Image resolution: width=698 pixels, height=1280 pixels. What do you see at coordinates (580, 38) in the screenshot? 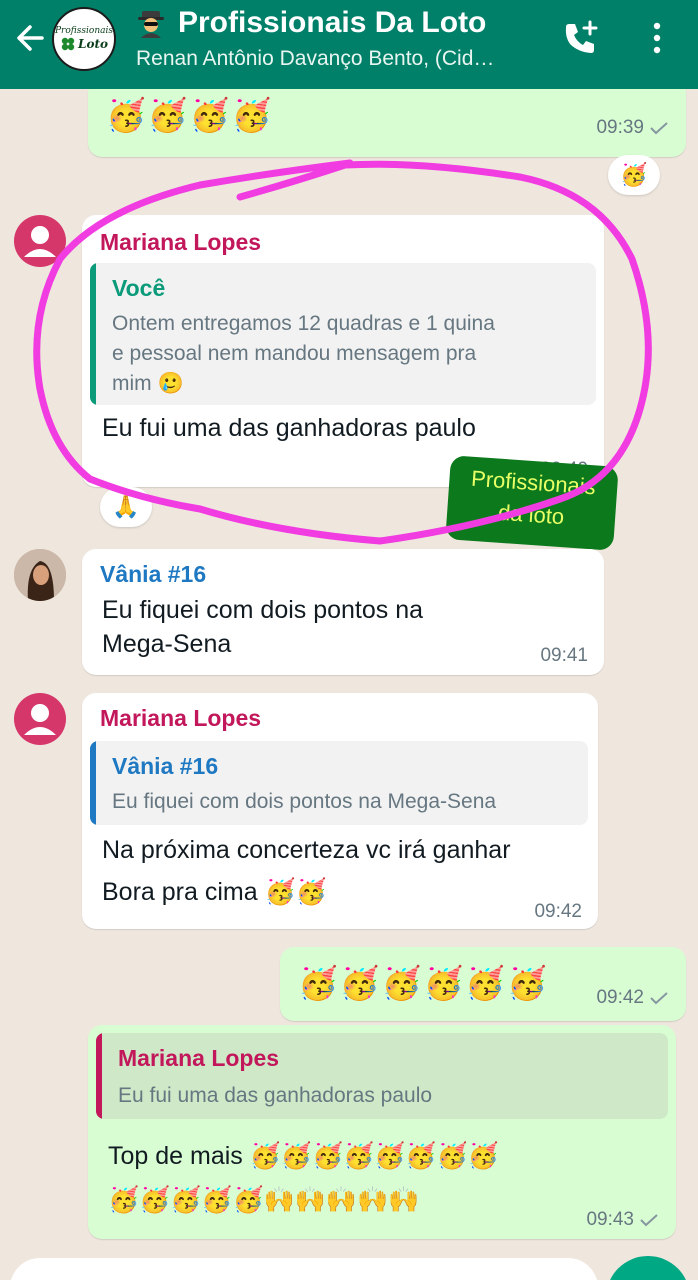
I see `add-call-icon` at bounding box center [580, 38].